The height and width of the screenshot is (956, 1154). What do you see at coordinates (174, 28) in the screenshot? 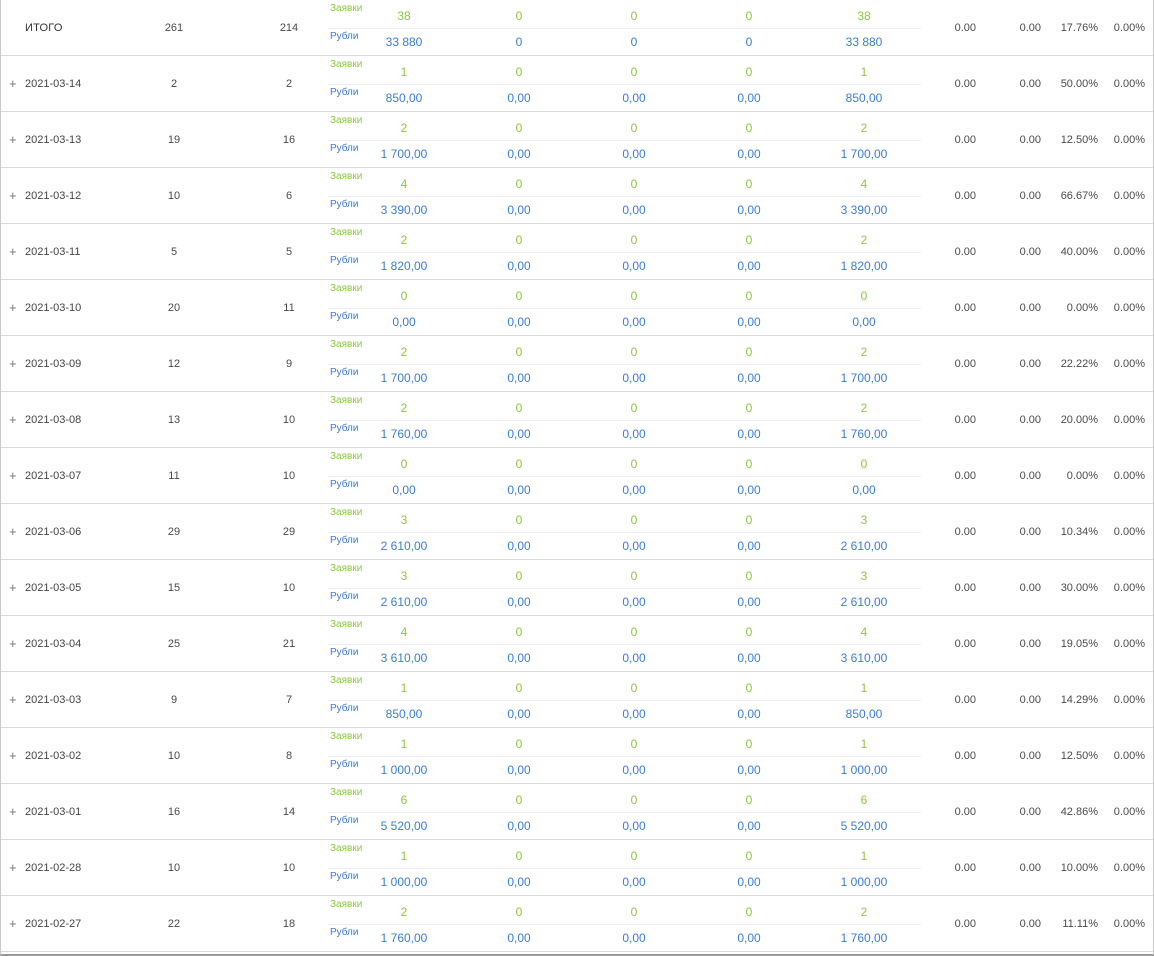
I see `visits-count: 261` at bounding box center [174, 28].